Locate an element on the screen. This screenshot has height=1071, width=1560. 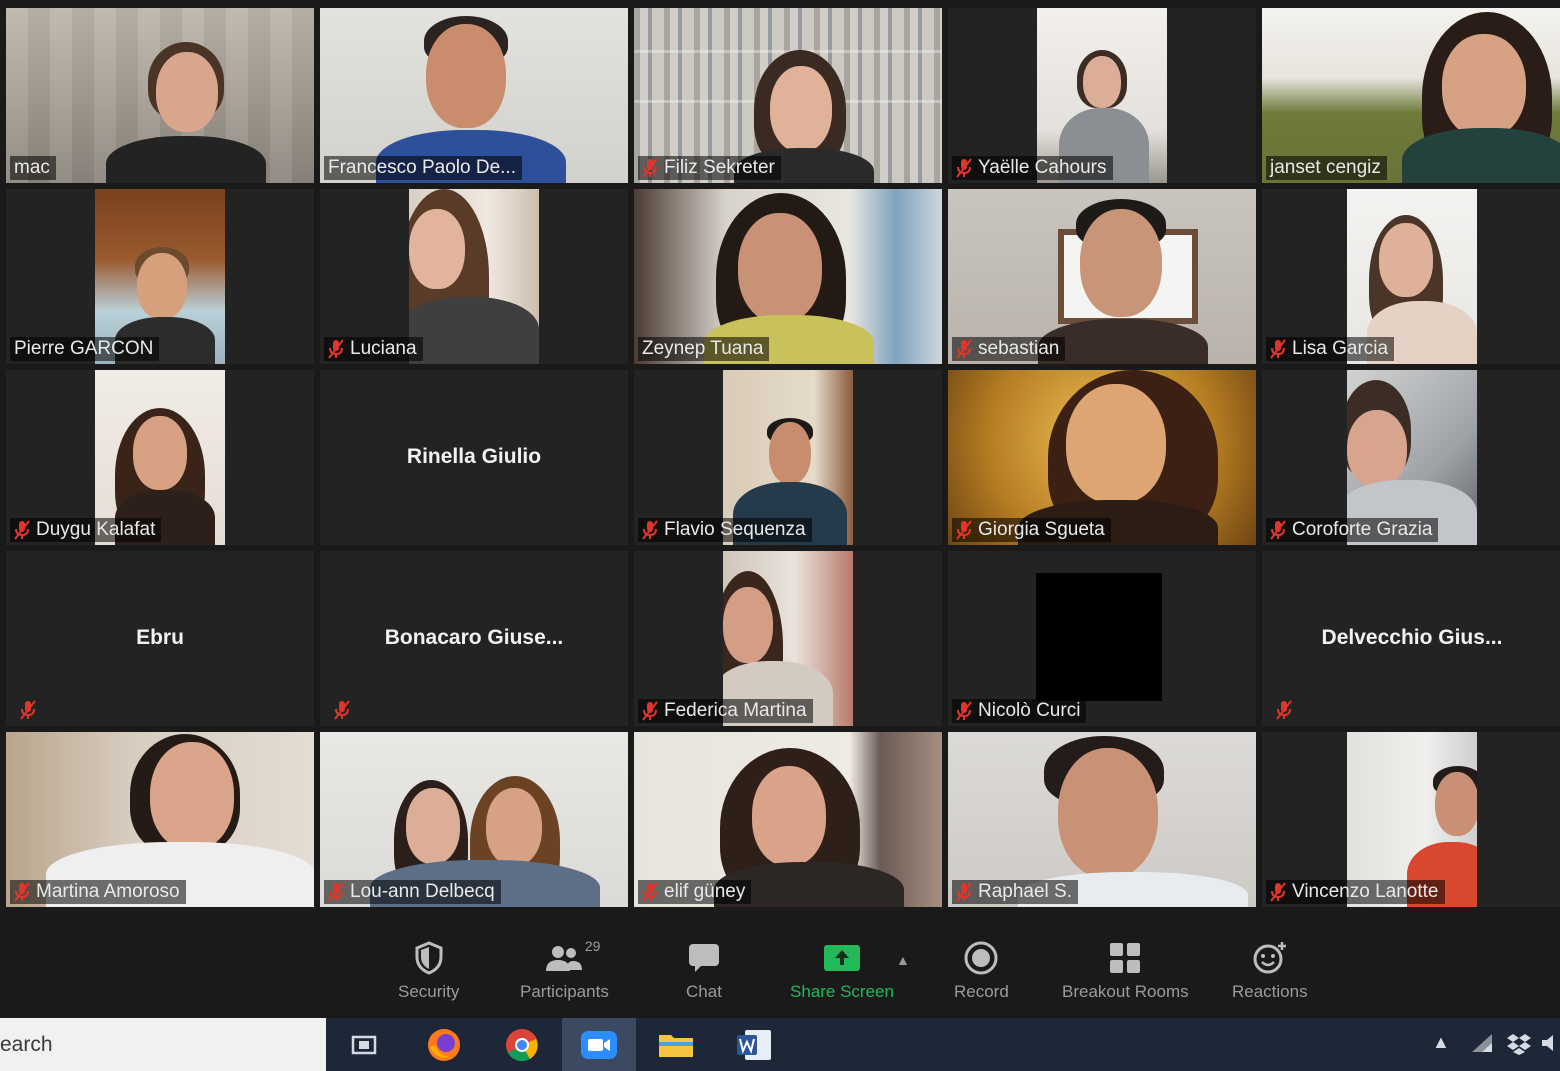
chat-button: Chat is located at coordinates (704, 971).